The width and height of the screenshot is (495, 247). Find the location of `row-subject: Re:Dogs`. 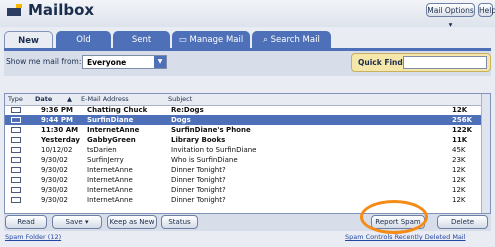

row-subject: Re:Dogs is located at coordinates (187, 110).